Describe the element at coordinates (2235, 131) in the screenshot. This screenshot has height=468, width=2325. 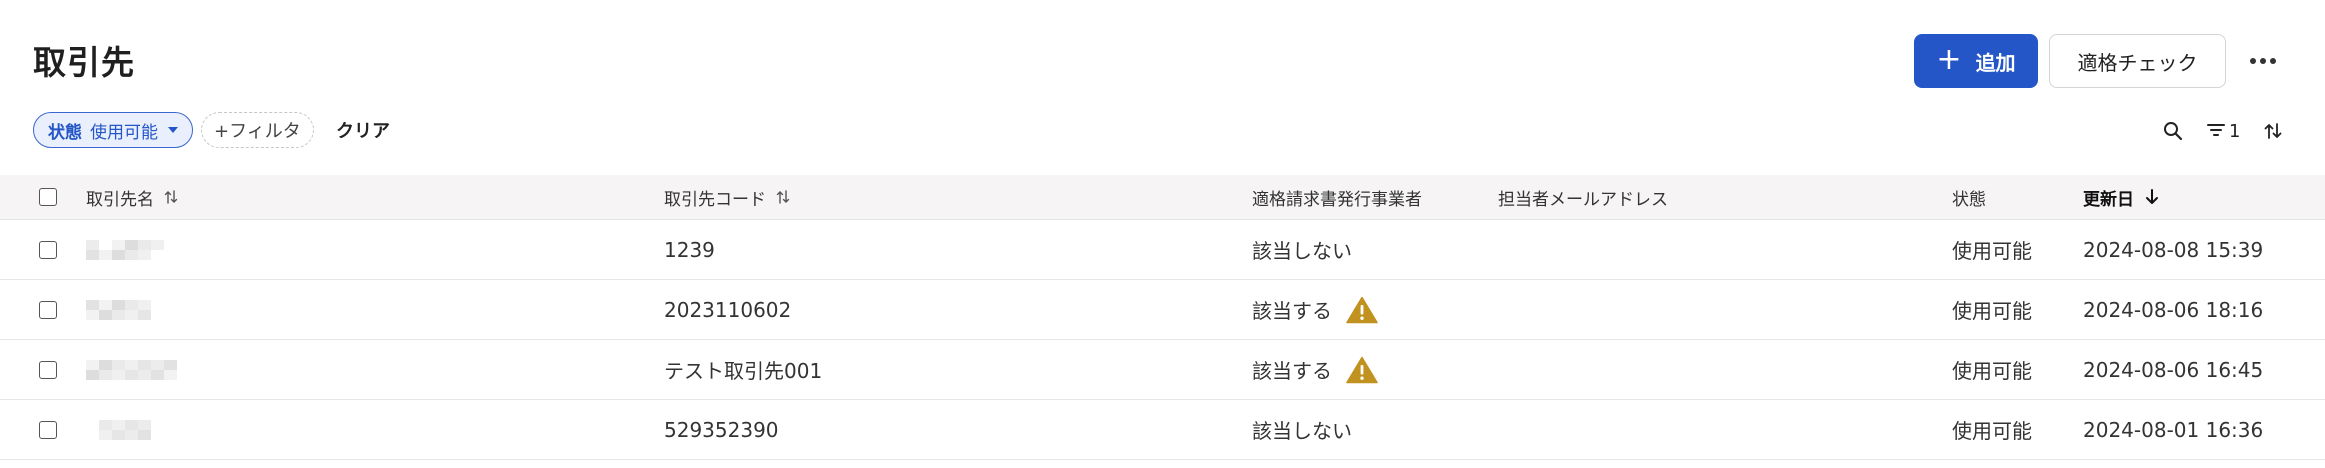
I see `filter-count: 1` at that location.